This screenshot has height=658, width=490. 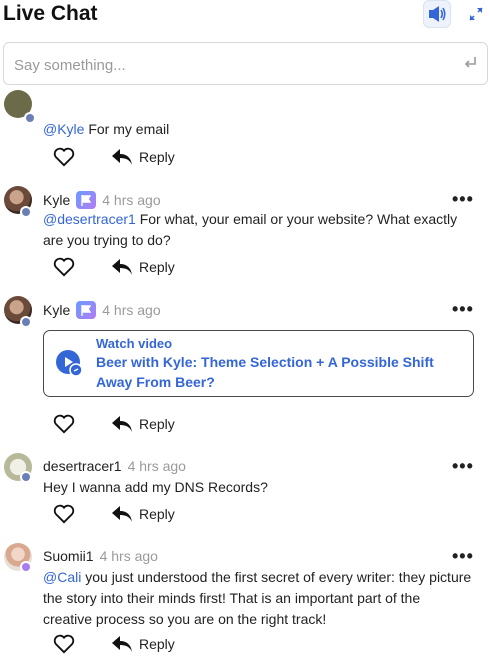 I want to click on chat-message: @Kyle For my email Reply, so click(x=245, y=130).